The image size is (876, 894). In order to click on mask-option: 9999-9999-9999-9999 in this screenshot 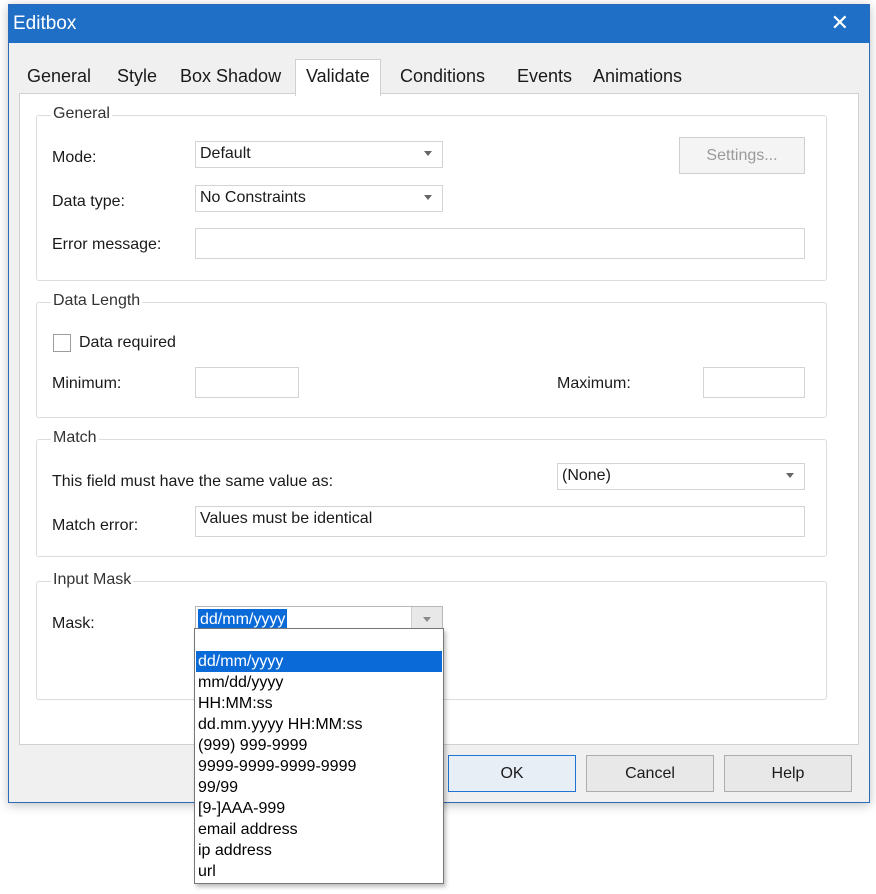, I will do `click(319, 766)`.